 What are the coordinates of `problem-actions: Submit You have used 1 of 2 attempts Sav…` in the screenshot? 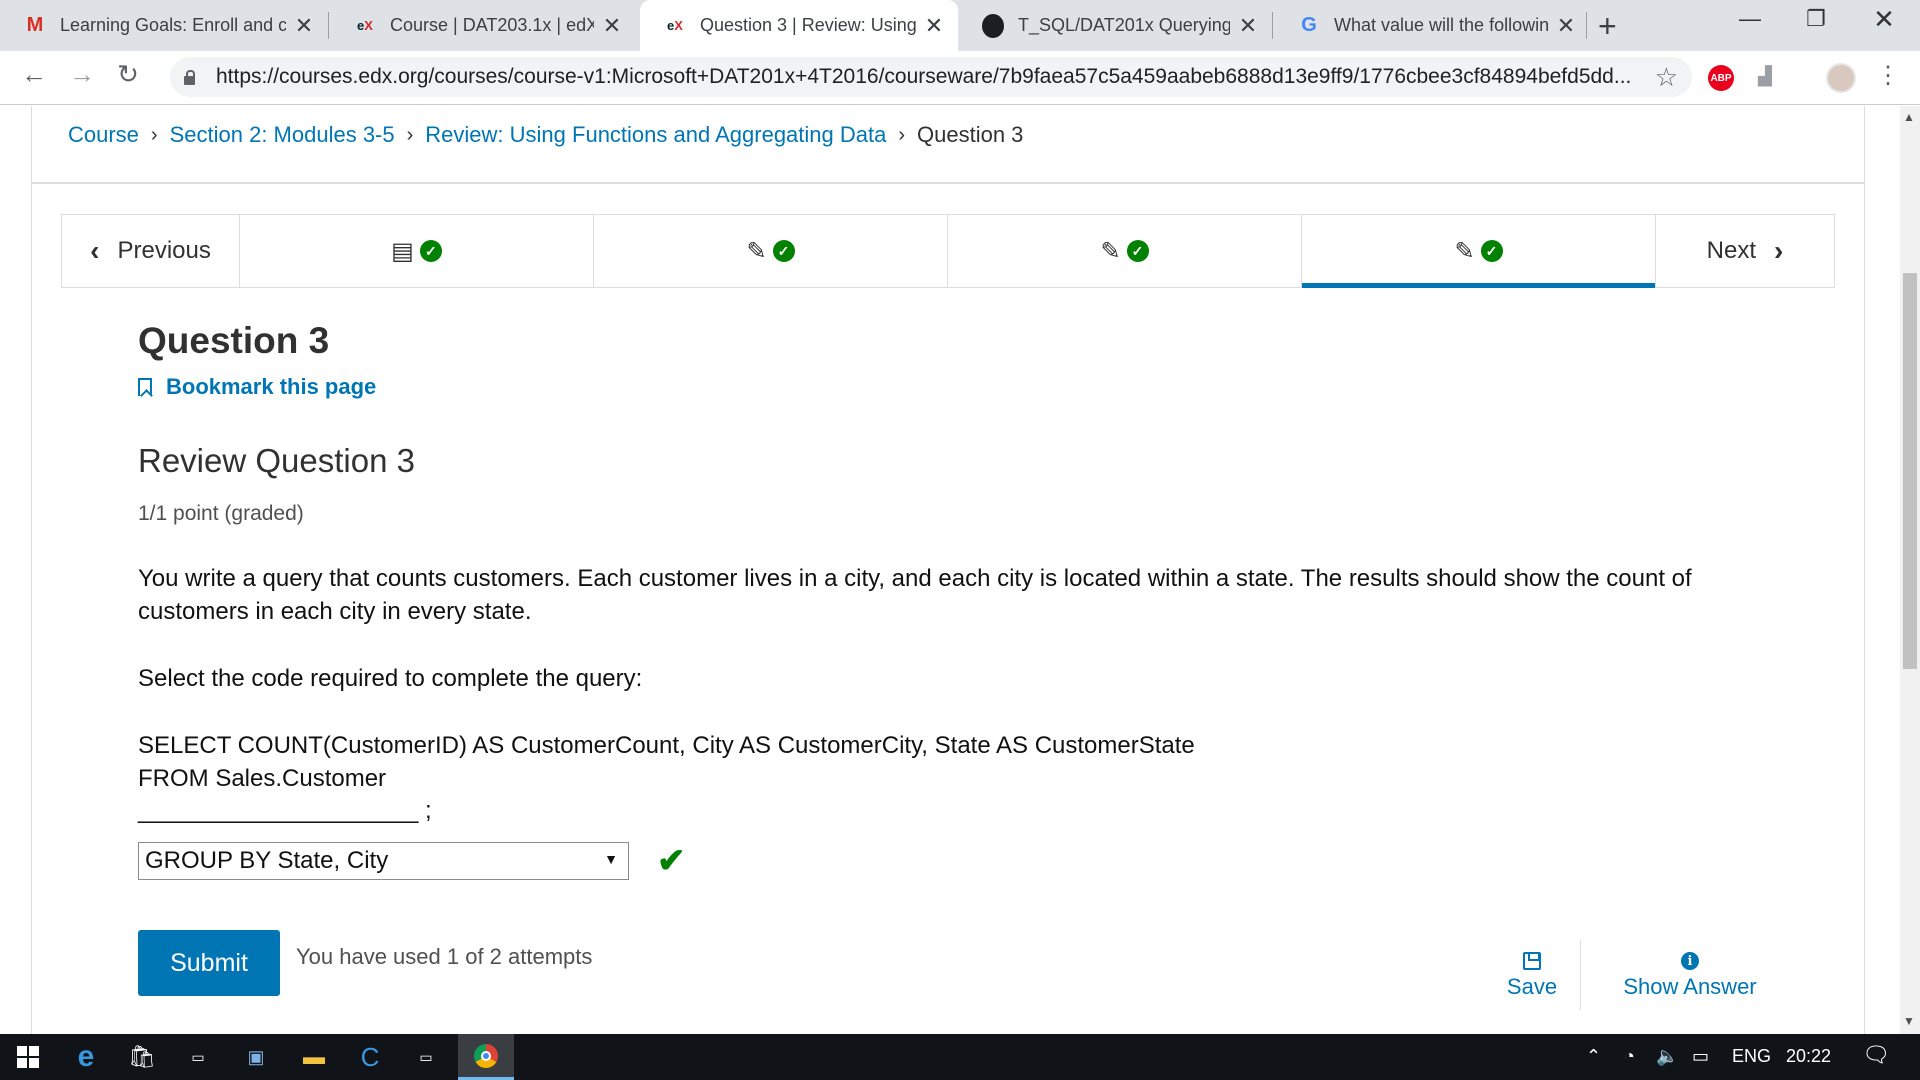 It's located at (959, 970).